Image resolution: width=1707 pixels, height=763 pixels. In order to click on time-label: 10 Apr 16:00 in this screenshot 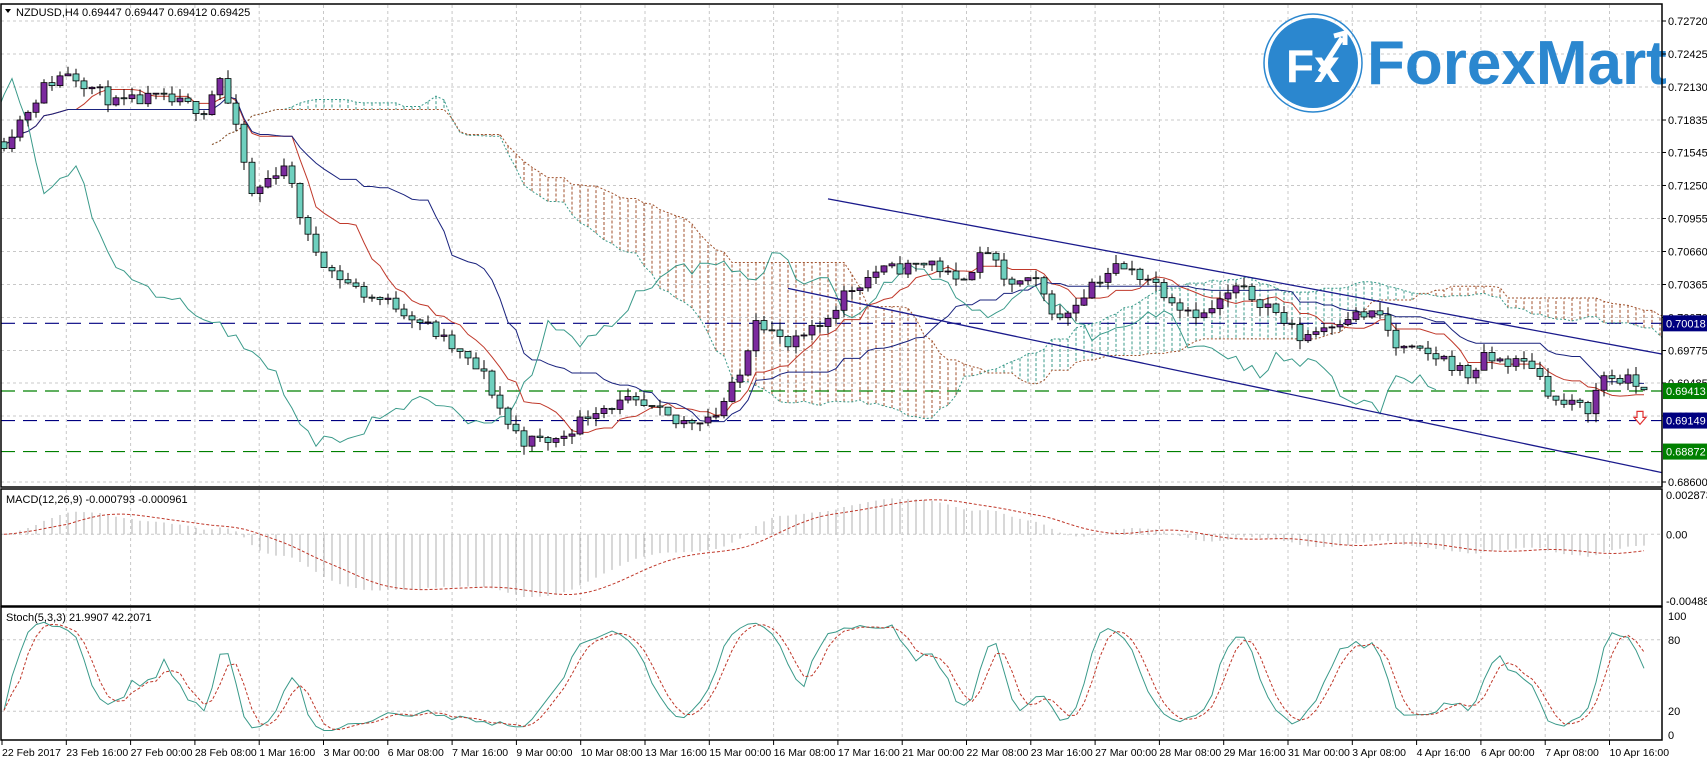, I will do `click(1640, 753)`.